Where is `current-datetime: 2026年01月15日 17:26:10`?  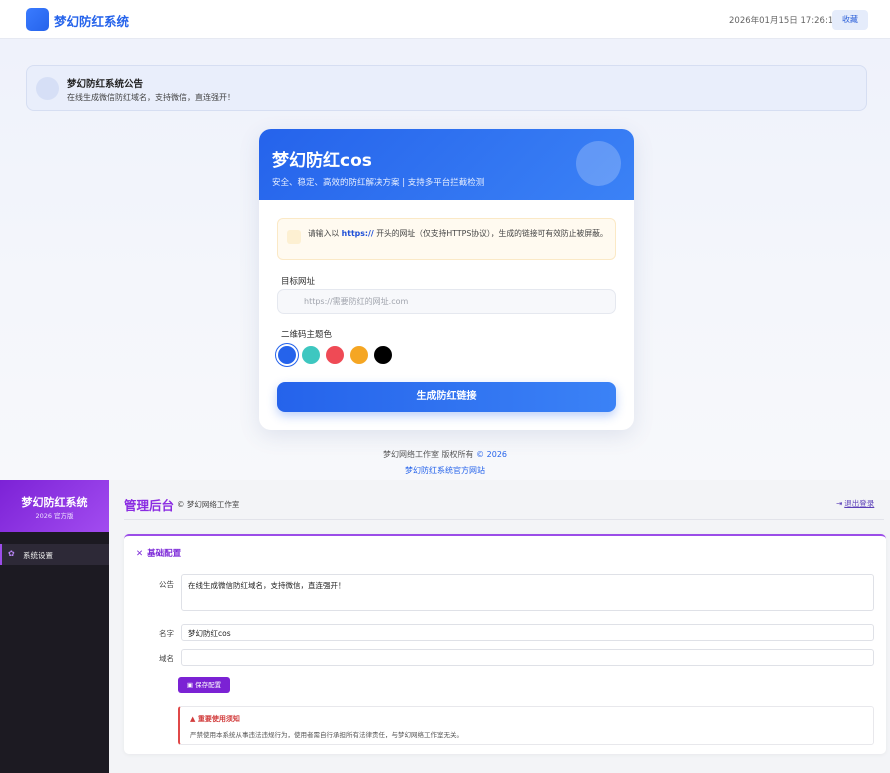
current-datetime: 2026年01月15日 17:26:10 is located at coordinates (784, 21).